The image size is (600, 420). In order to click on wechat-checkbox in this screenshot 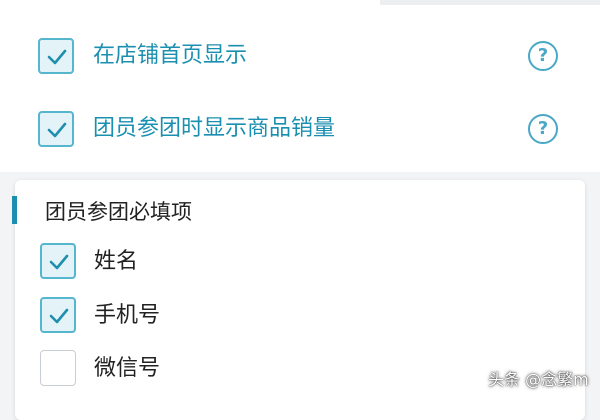, I will do `click(58, 368)`.